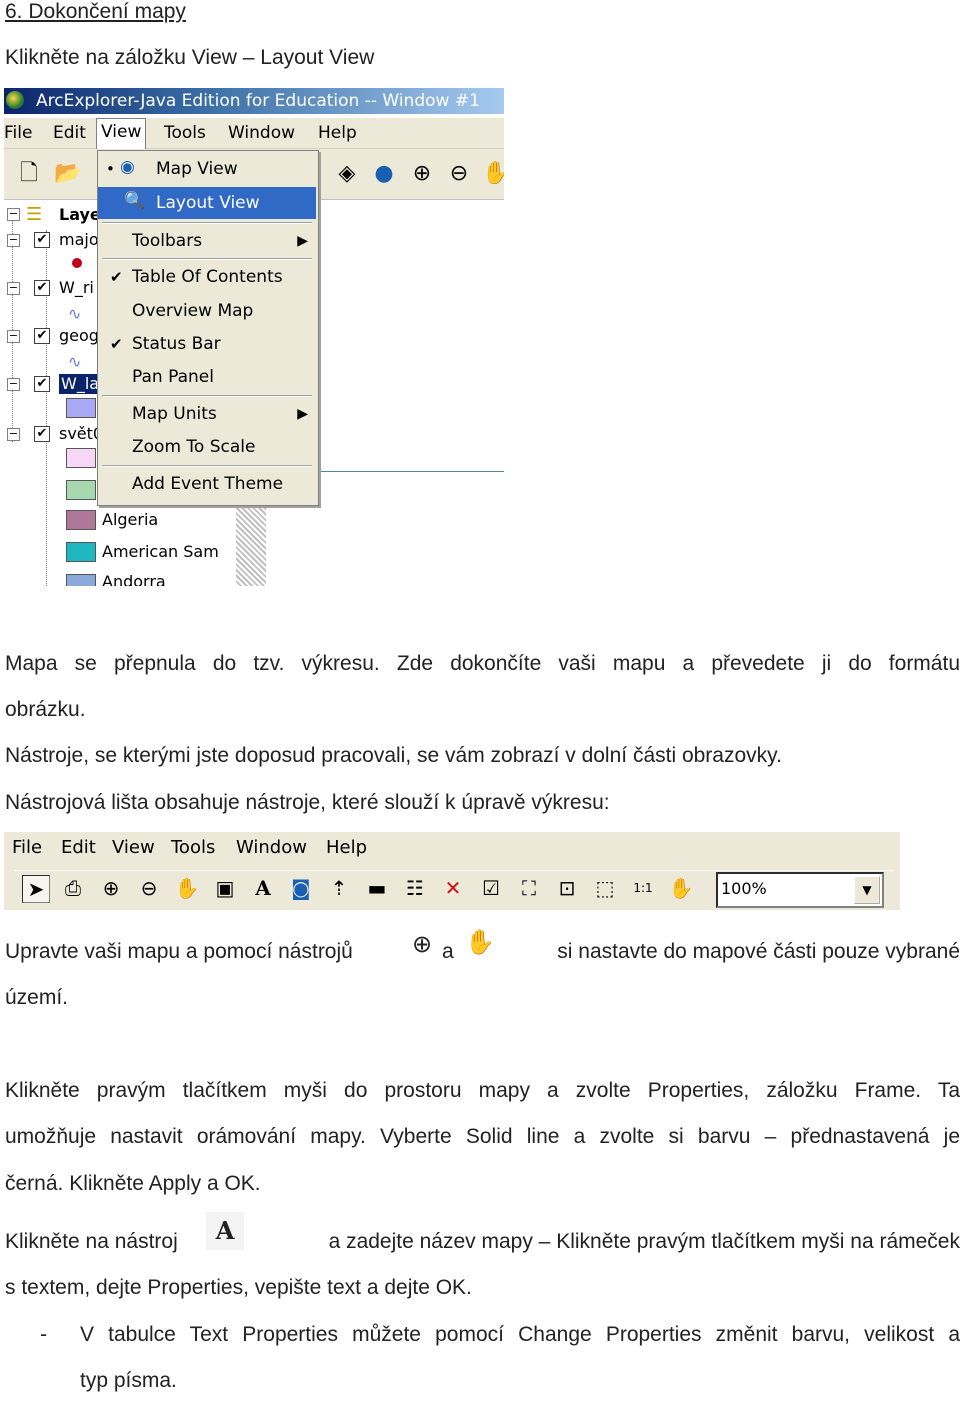 The width and height of the screenshot is (960, 1404). Describe the element at coordinates (491, 888) in the screenshot. I see `properties-icon: ☑` at that location.